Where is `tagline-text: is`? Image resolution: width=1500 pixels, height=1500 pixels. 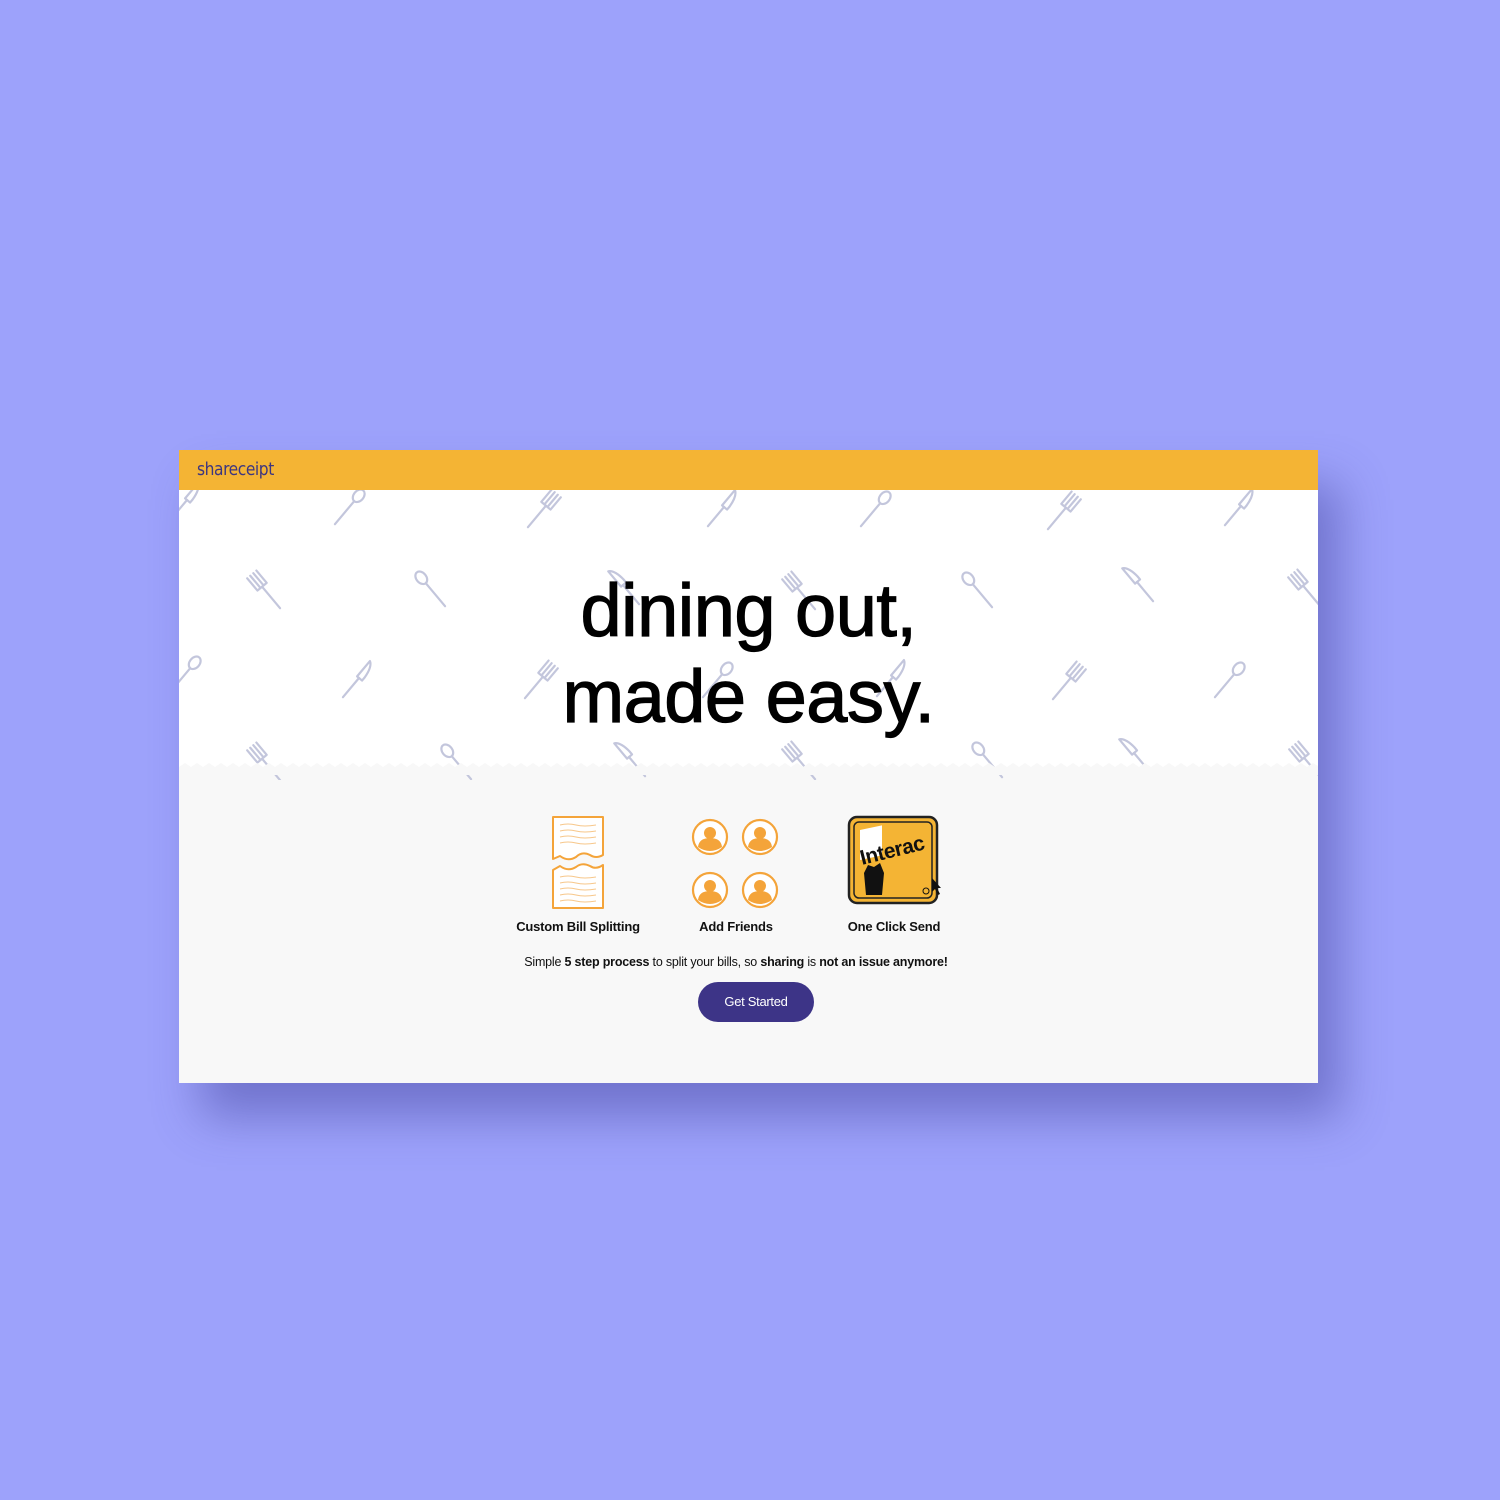
tagline-text: is is located at coordinates (812, 961).